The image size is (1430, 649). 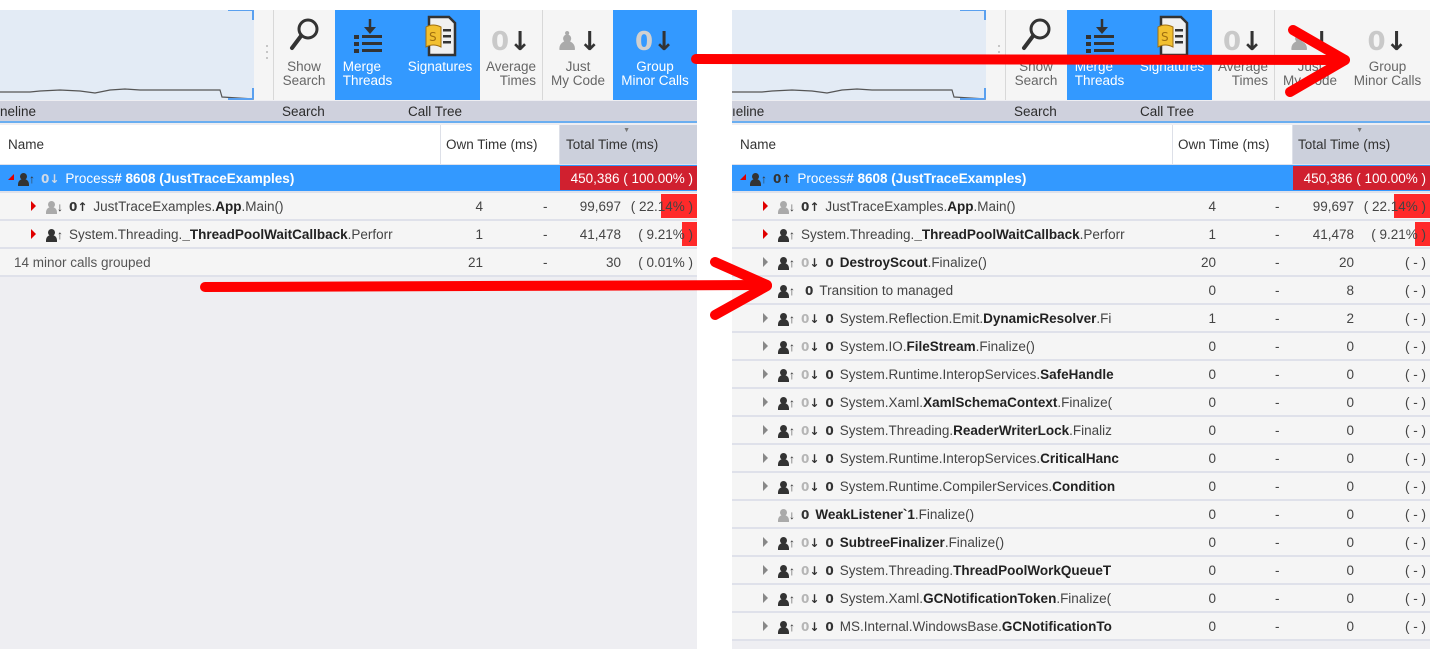 What do you see at coordinates (661, 206) in the screenshot?
I see `total-percent-cell: ( 22.14% )` at bounding box center [661, 206].